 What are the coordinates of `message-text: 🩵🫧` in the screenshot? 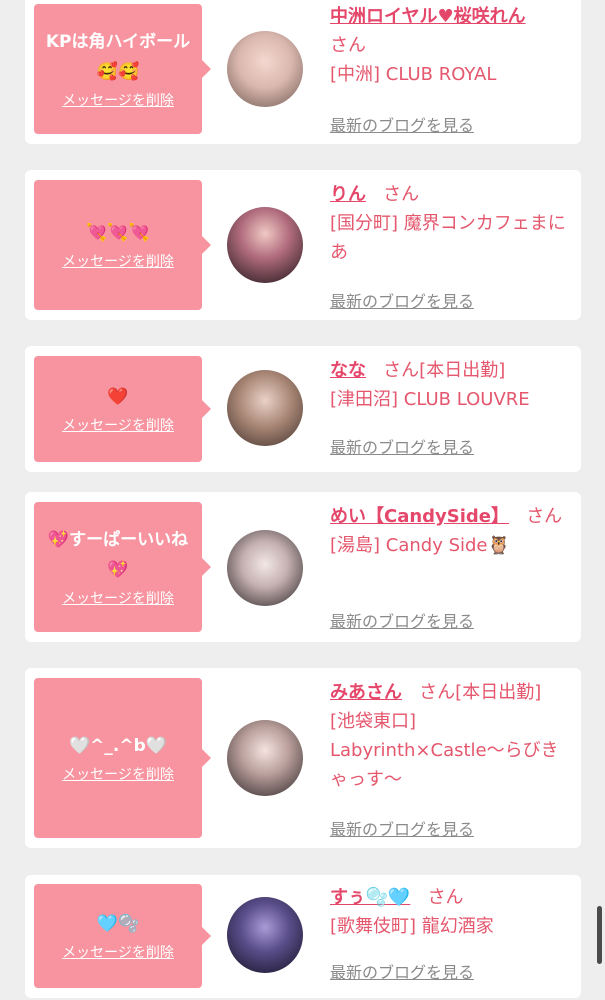 It's located at (118, 924).